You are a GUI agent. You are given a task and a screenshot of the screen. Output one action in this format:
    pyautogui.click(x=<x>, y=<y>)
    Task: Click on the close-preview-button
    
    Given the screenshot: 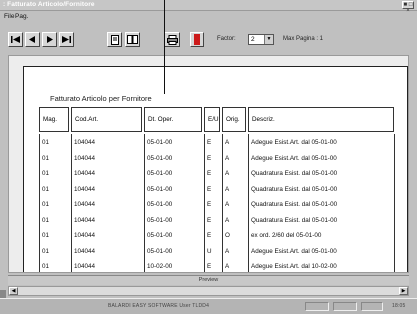 What is the action you would take?
    pyautogui.click(x=197, y=39)
    